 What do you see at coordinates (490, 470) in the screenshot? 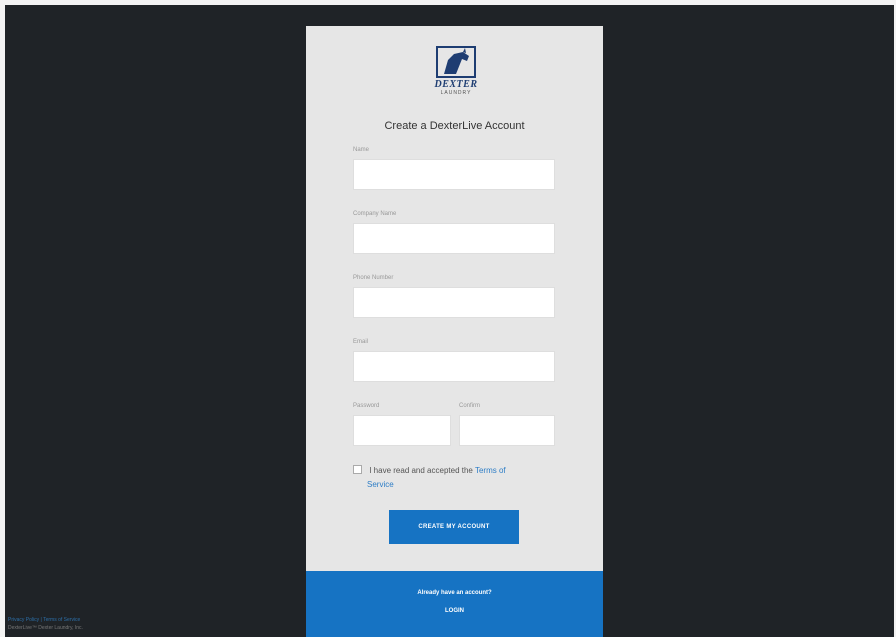
I see `terms-link: Terms of` at bounding box center [490, 470].